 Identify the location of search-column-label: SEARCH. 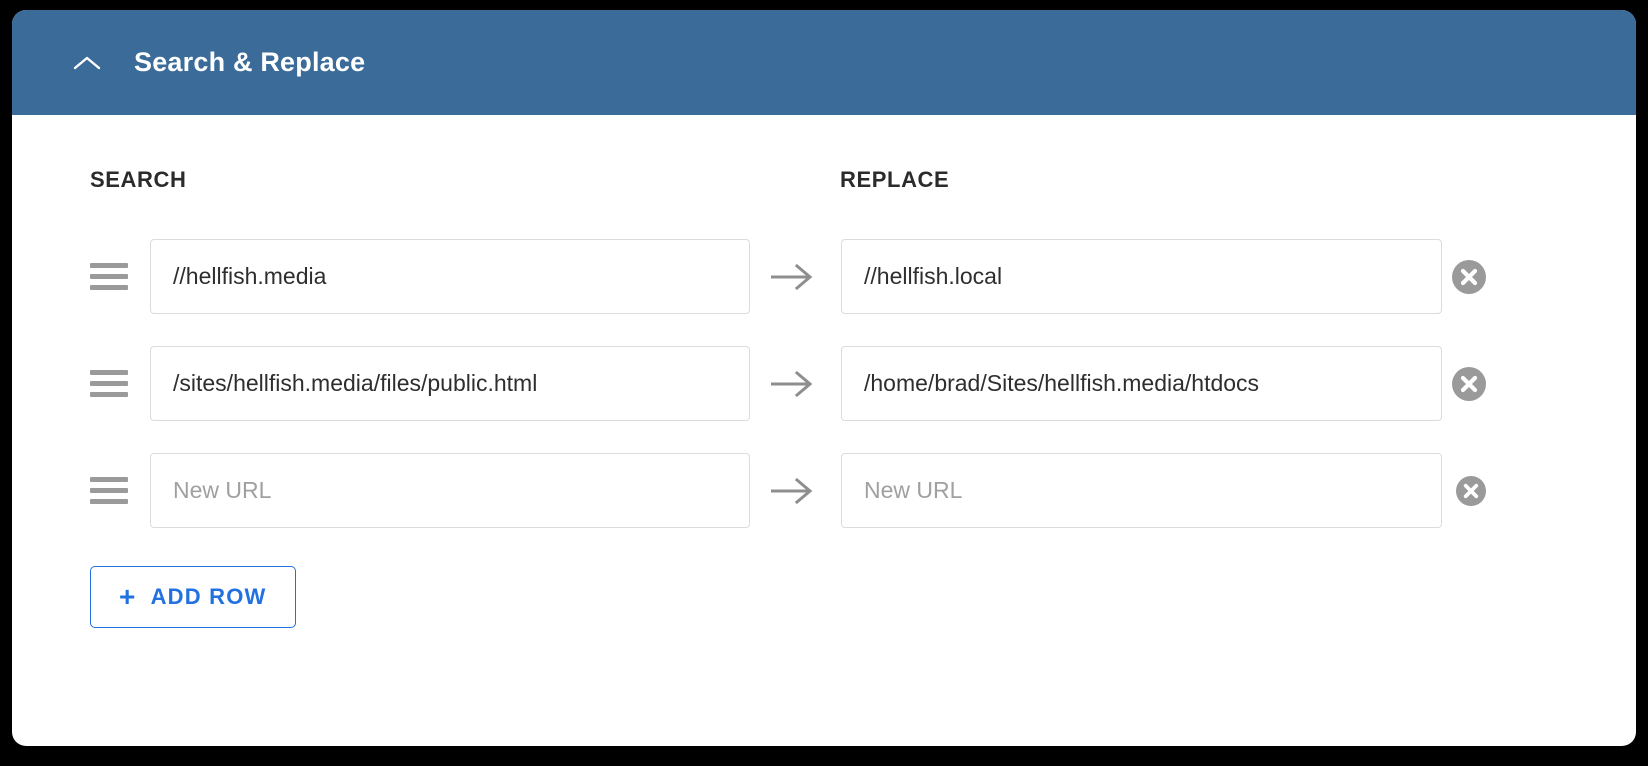
(138, 179).